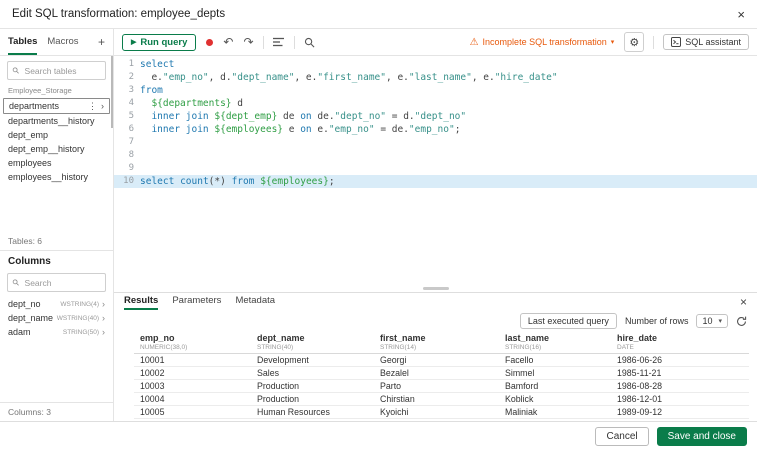 The height and width of the screenshot is (451, 757). What do you see at coordinates (435, 142) in the screenshot?
I see `code-line: 7` at bounding box center [435, 142].